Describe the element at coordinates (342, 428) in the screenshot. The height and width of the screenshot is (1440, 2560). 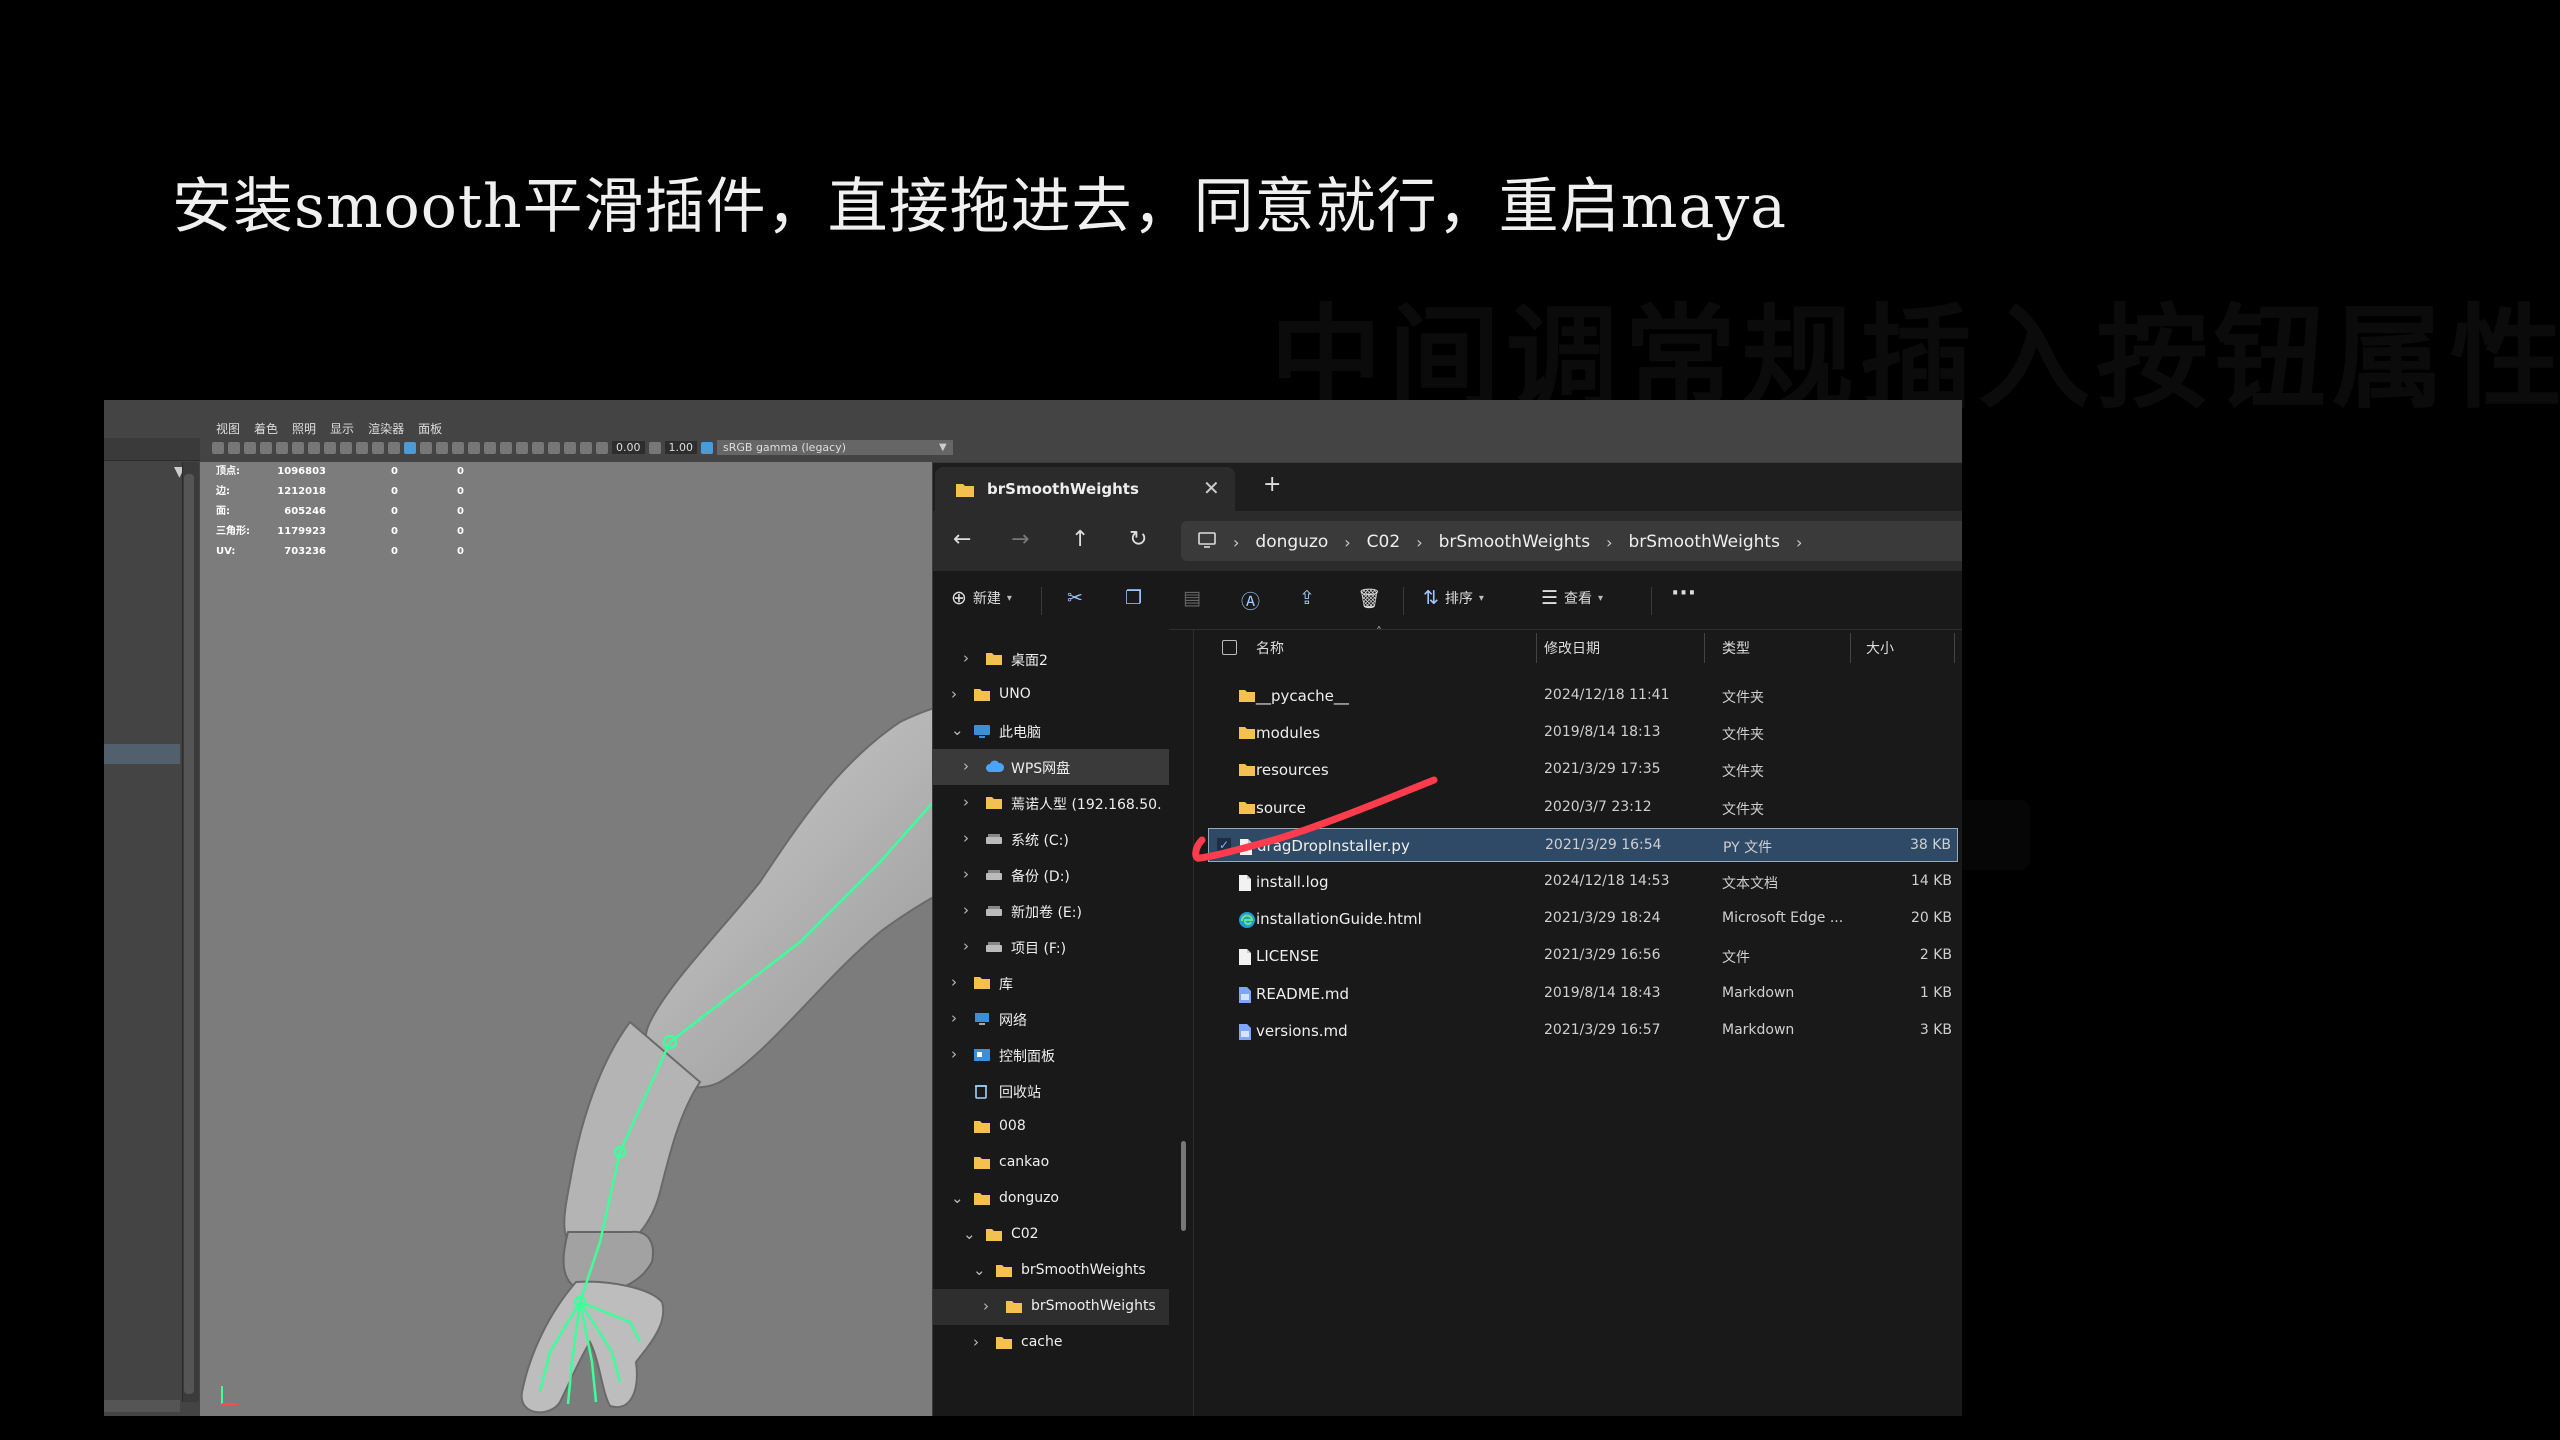
I see `viewport-menu-item: 显示` at that location.